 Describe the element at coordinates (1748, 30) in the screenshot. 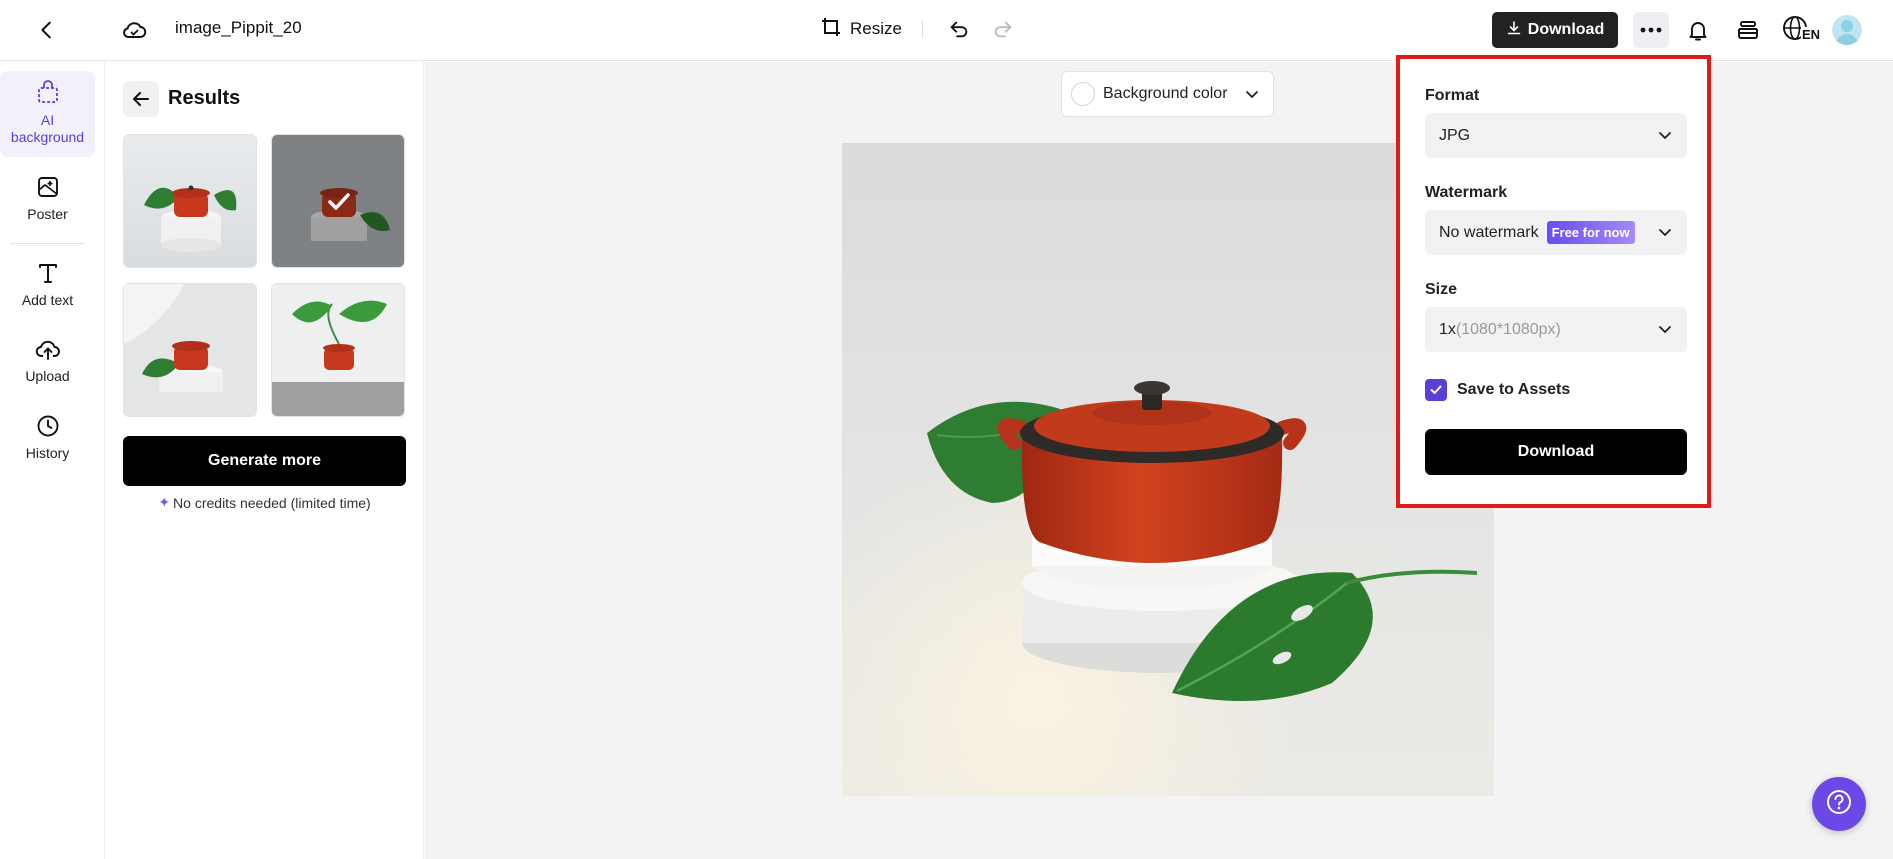

I see `layers-icon` at that location.